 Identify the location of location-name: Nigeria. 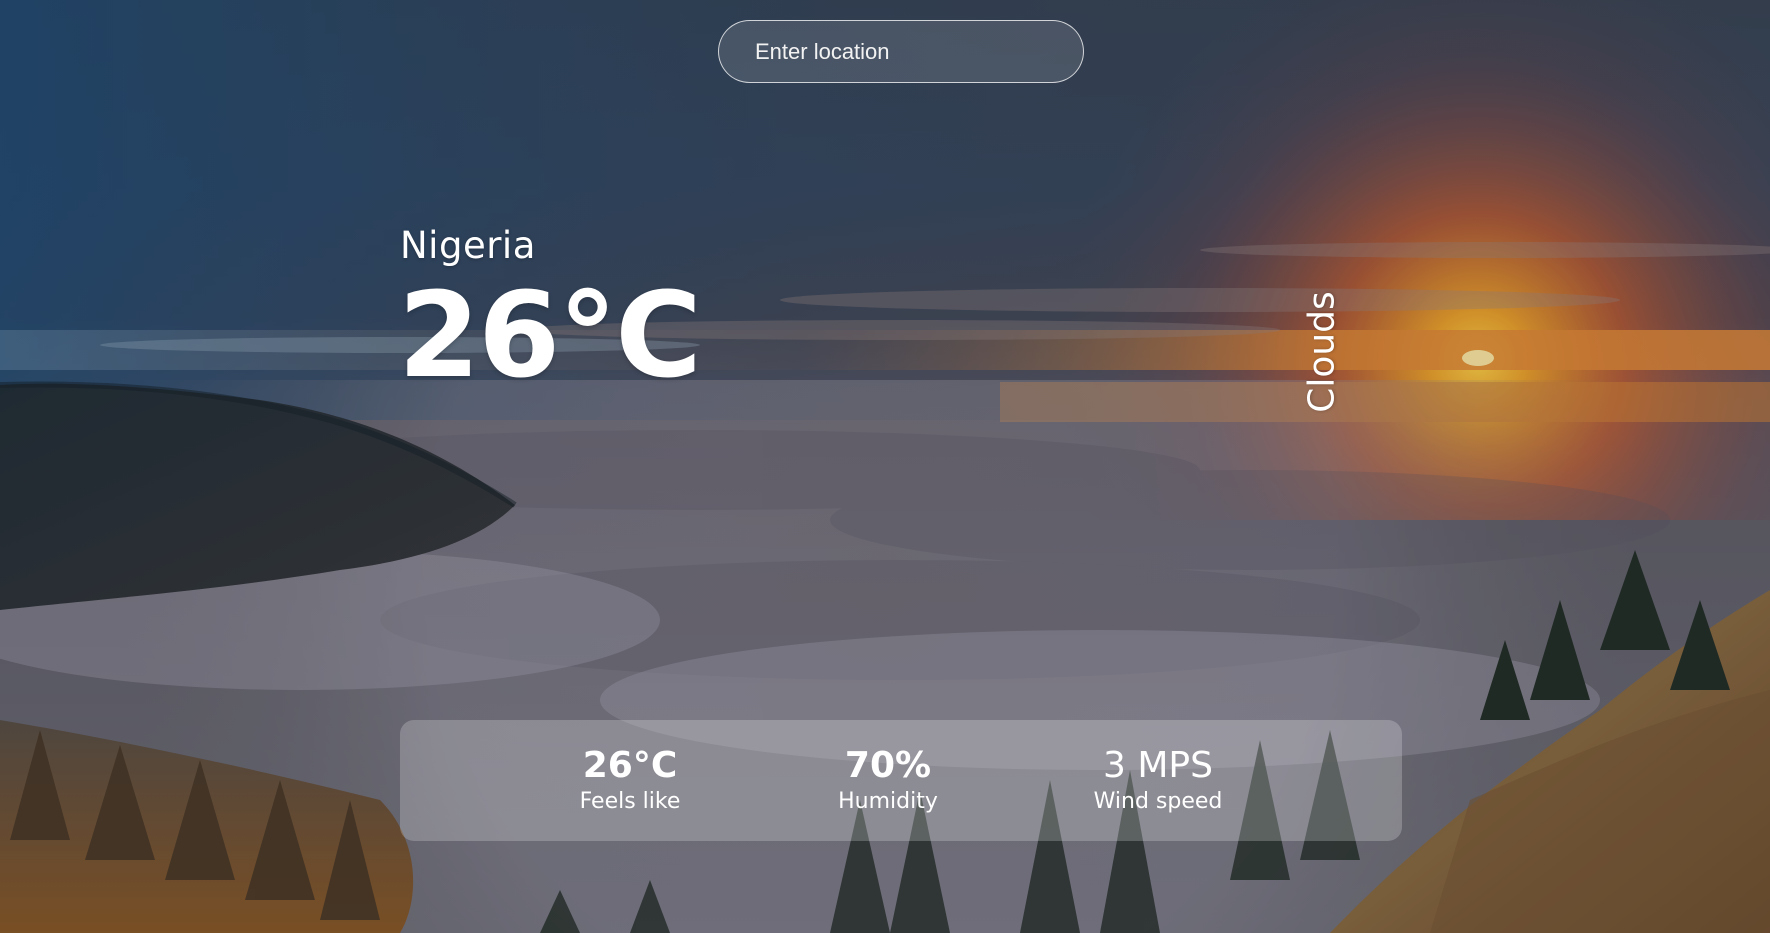
(468, 245).